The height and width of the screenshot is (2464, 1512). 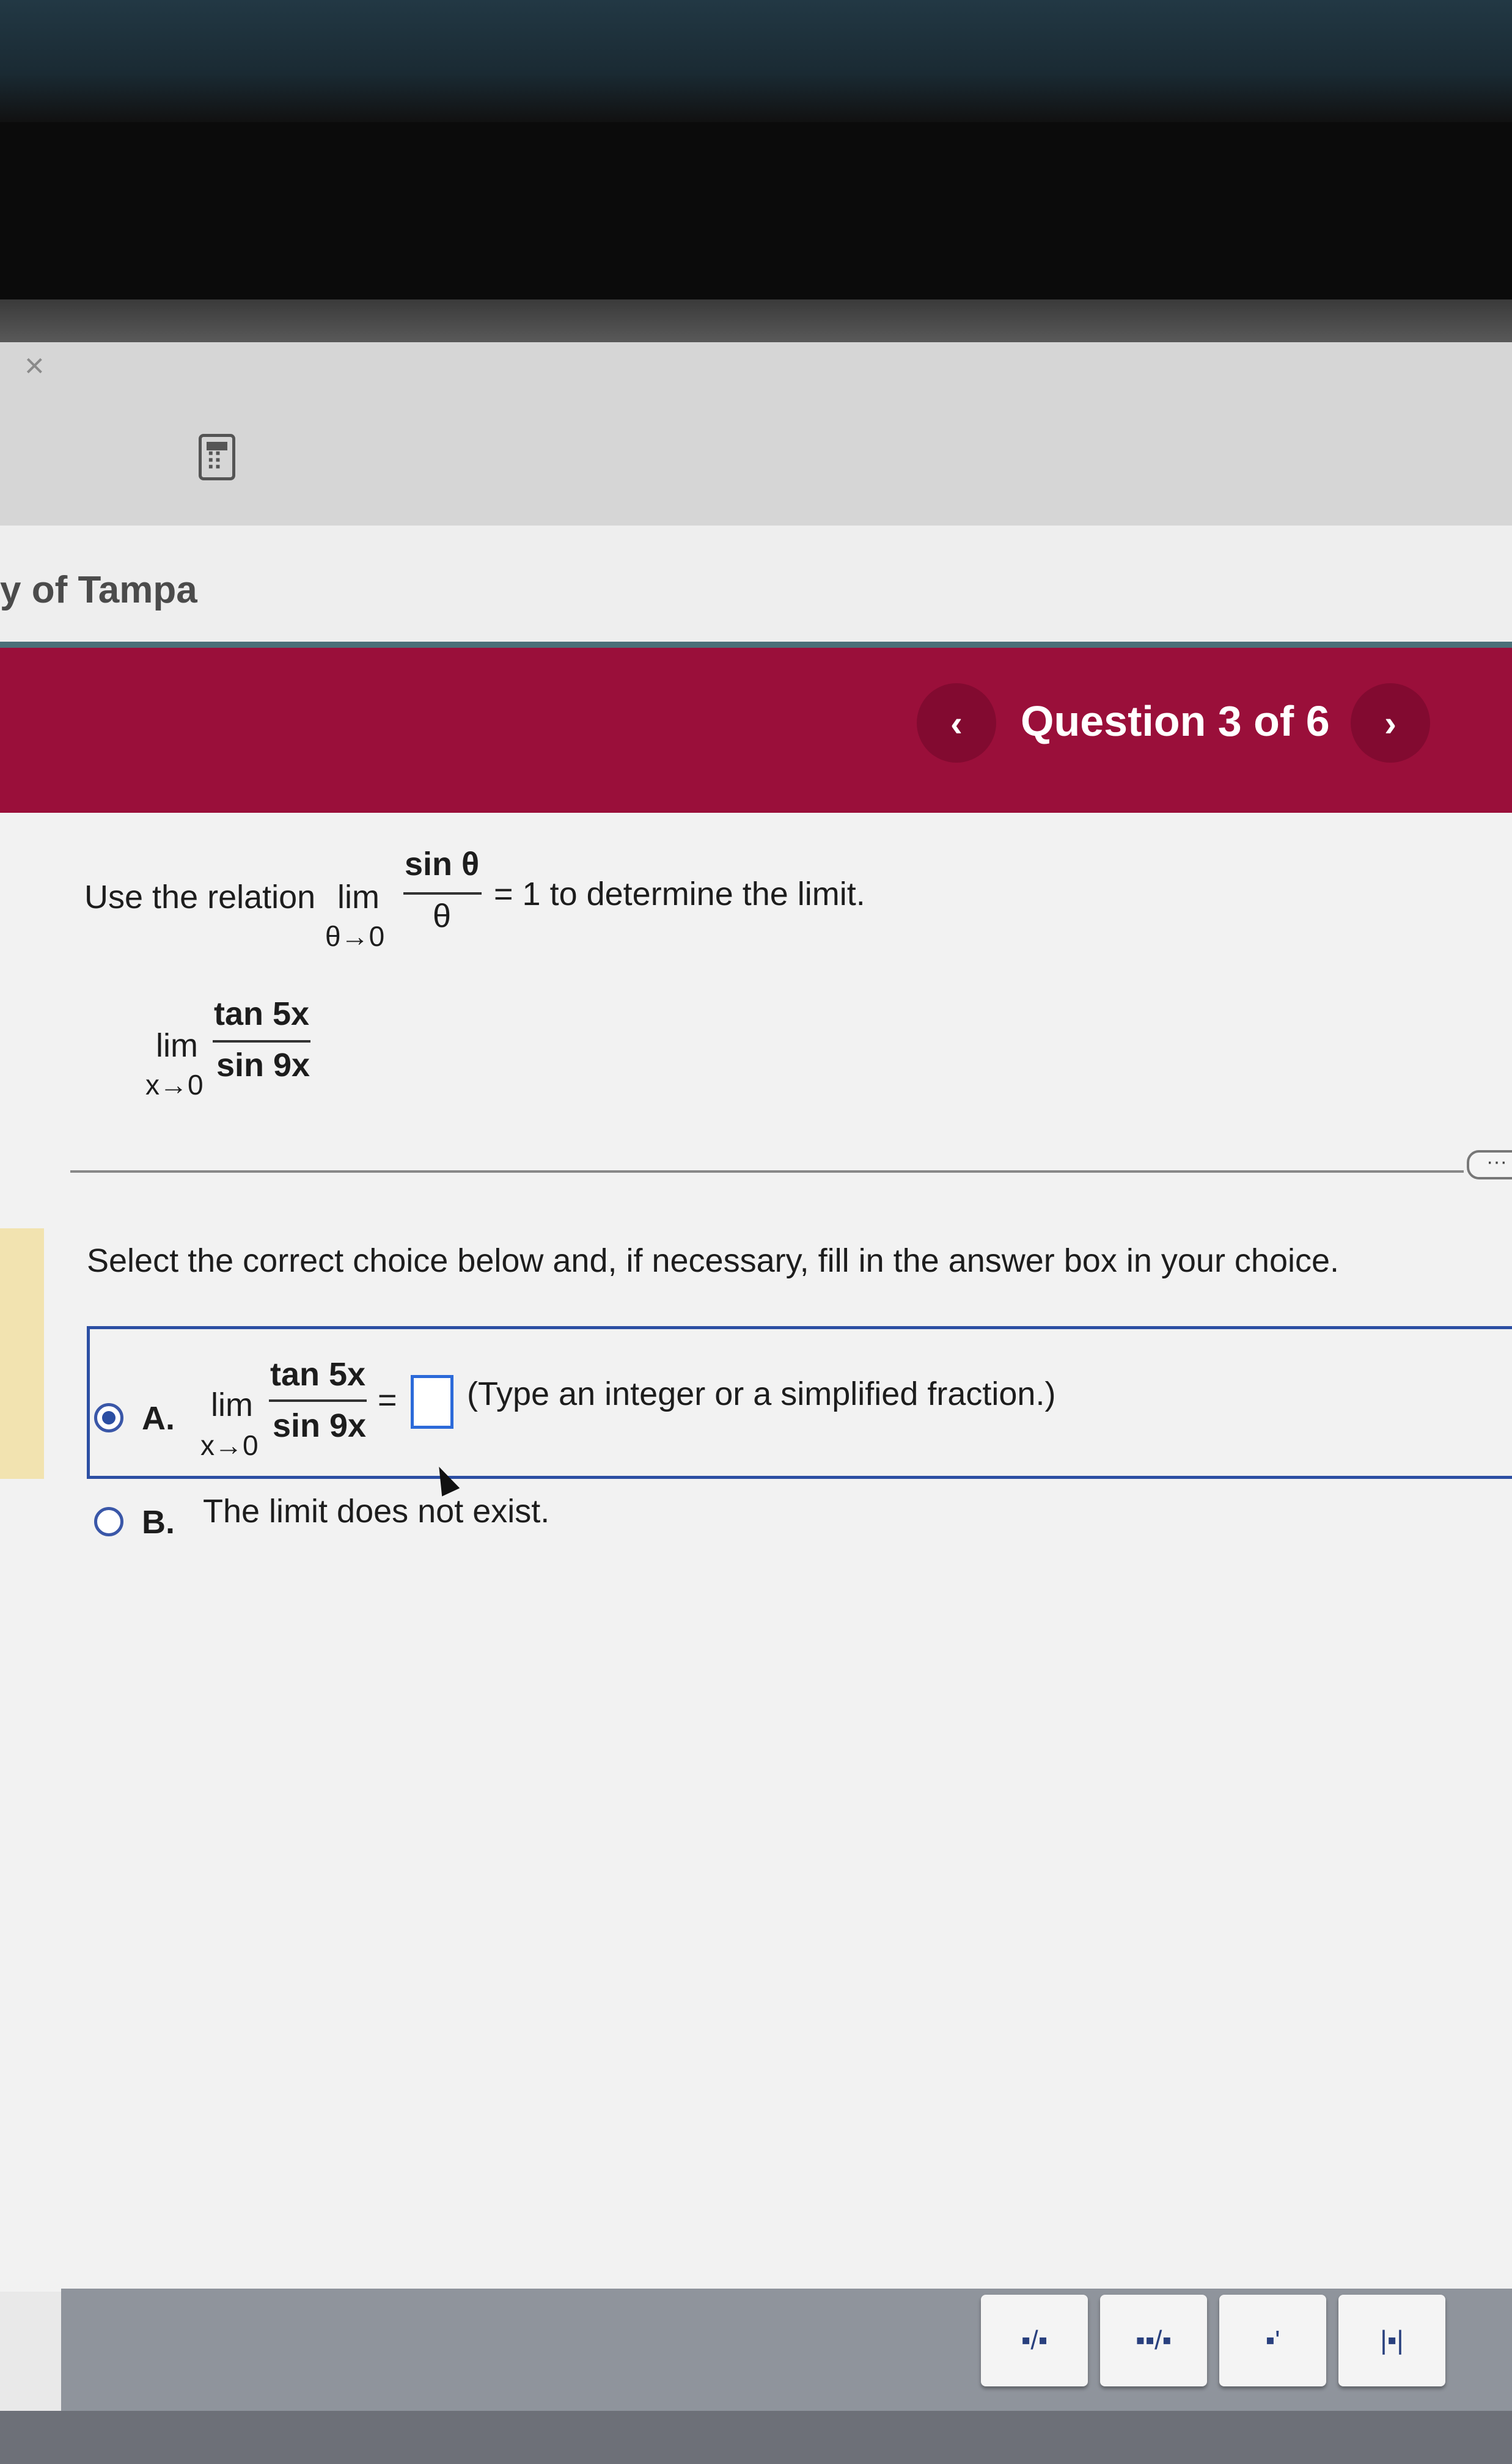 What do you see at coordinates (1175, 721) in the screenshot?
I see `question-counter: Question 3 of 6` at bounding box center [1175, 721].